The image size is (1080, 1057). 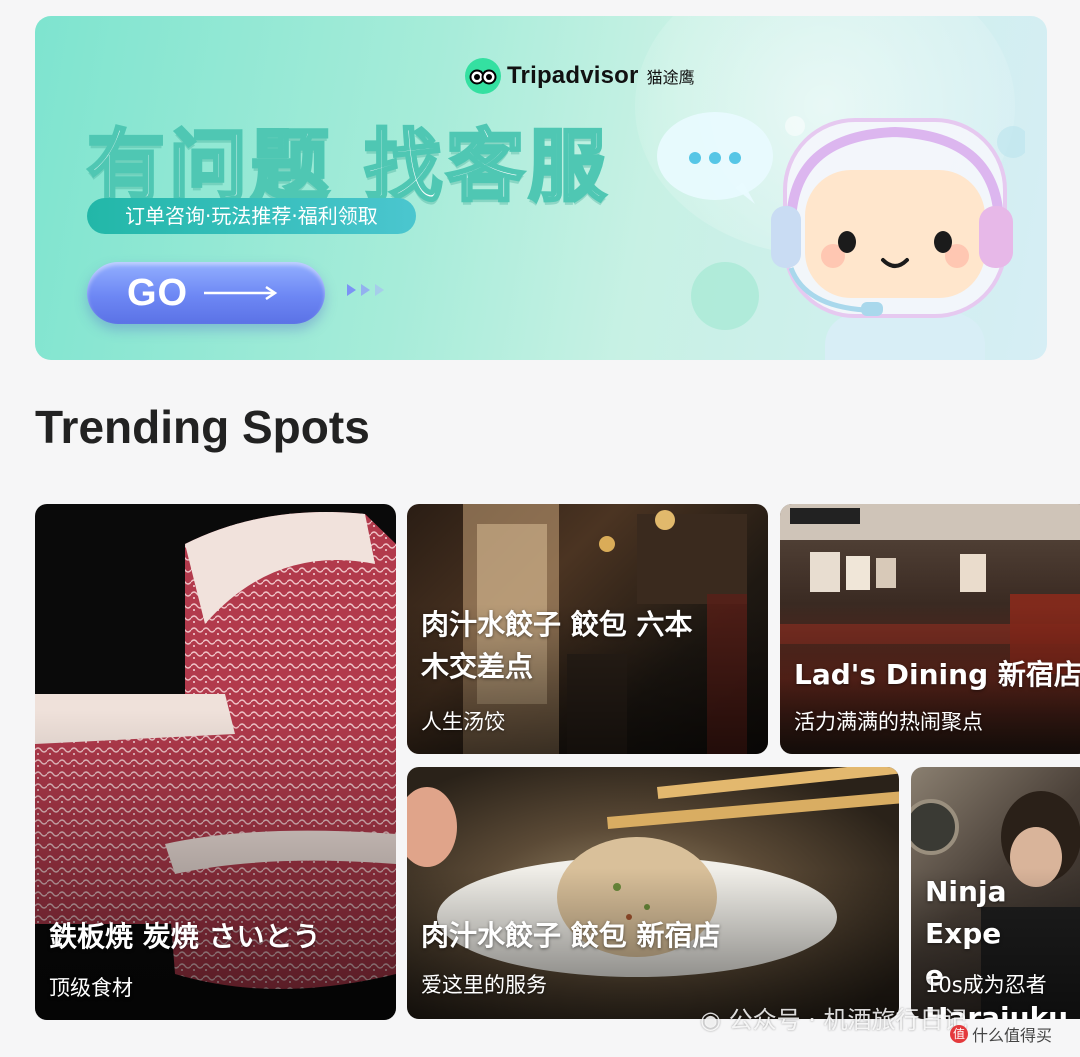 What do you see at coordinates (995, 893) in the screenshot?
I see `spot-card: Ninja Expe e Harajuku 10s成为忍者` at bounding box center [995, 893].